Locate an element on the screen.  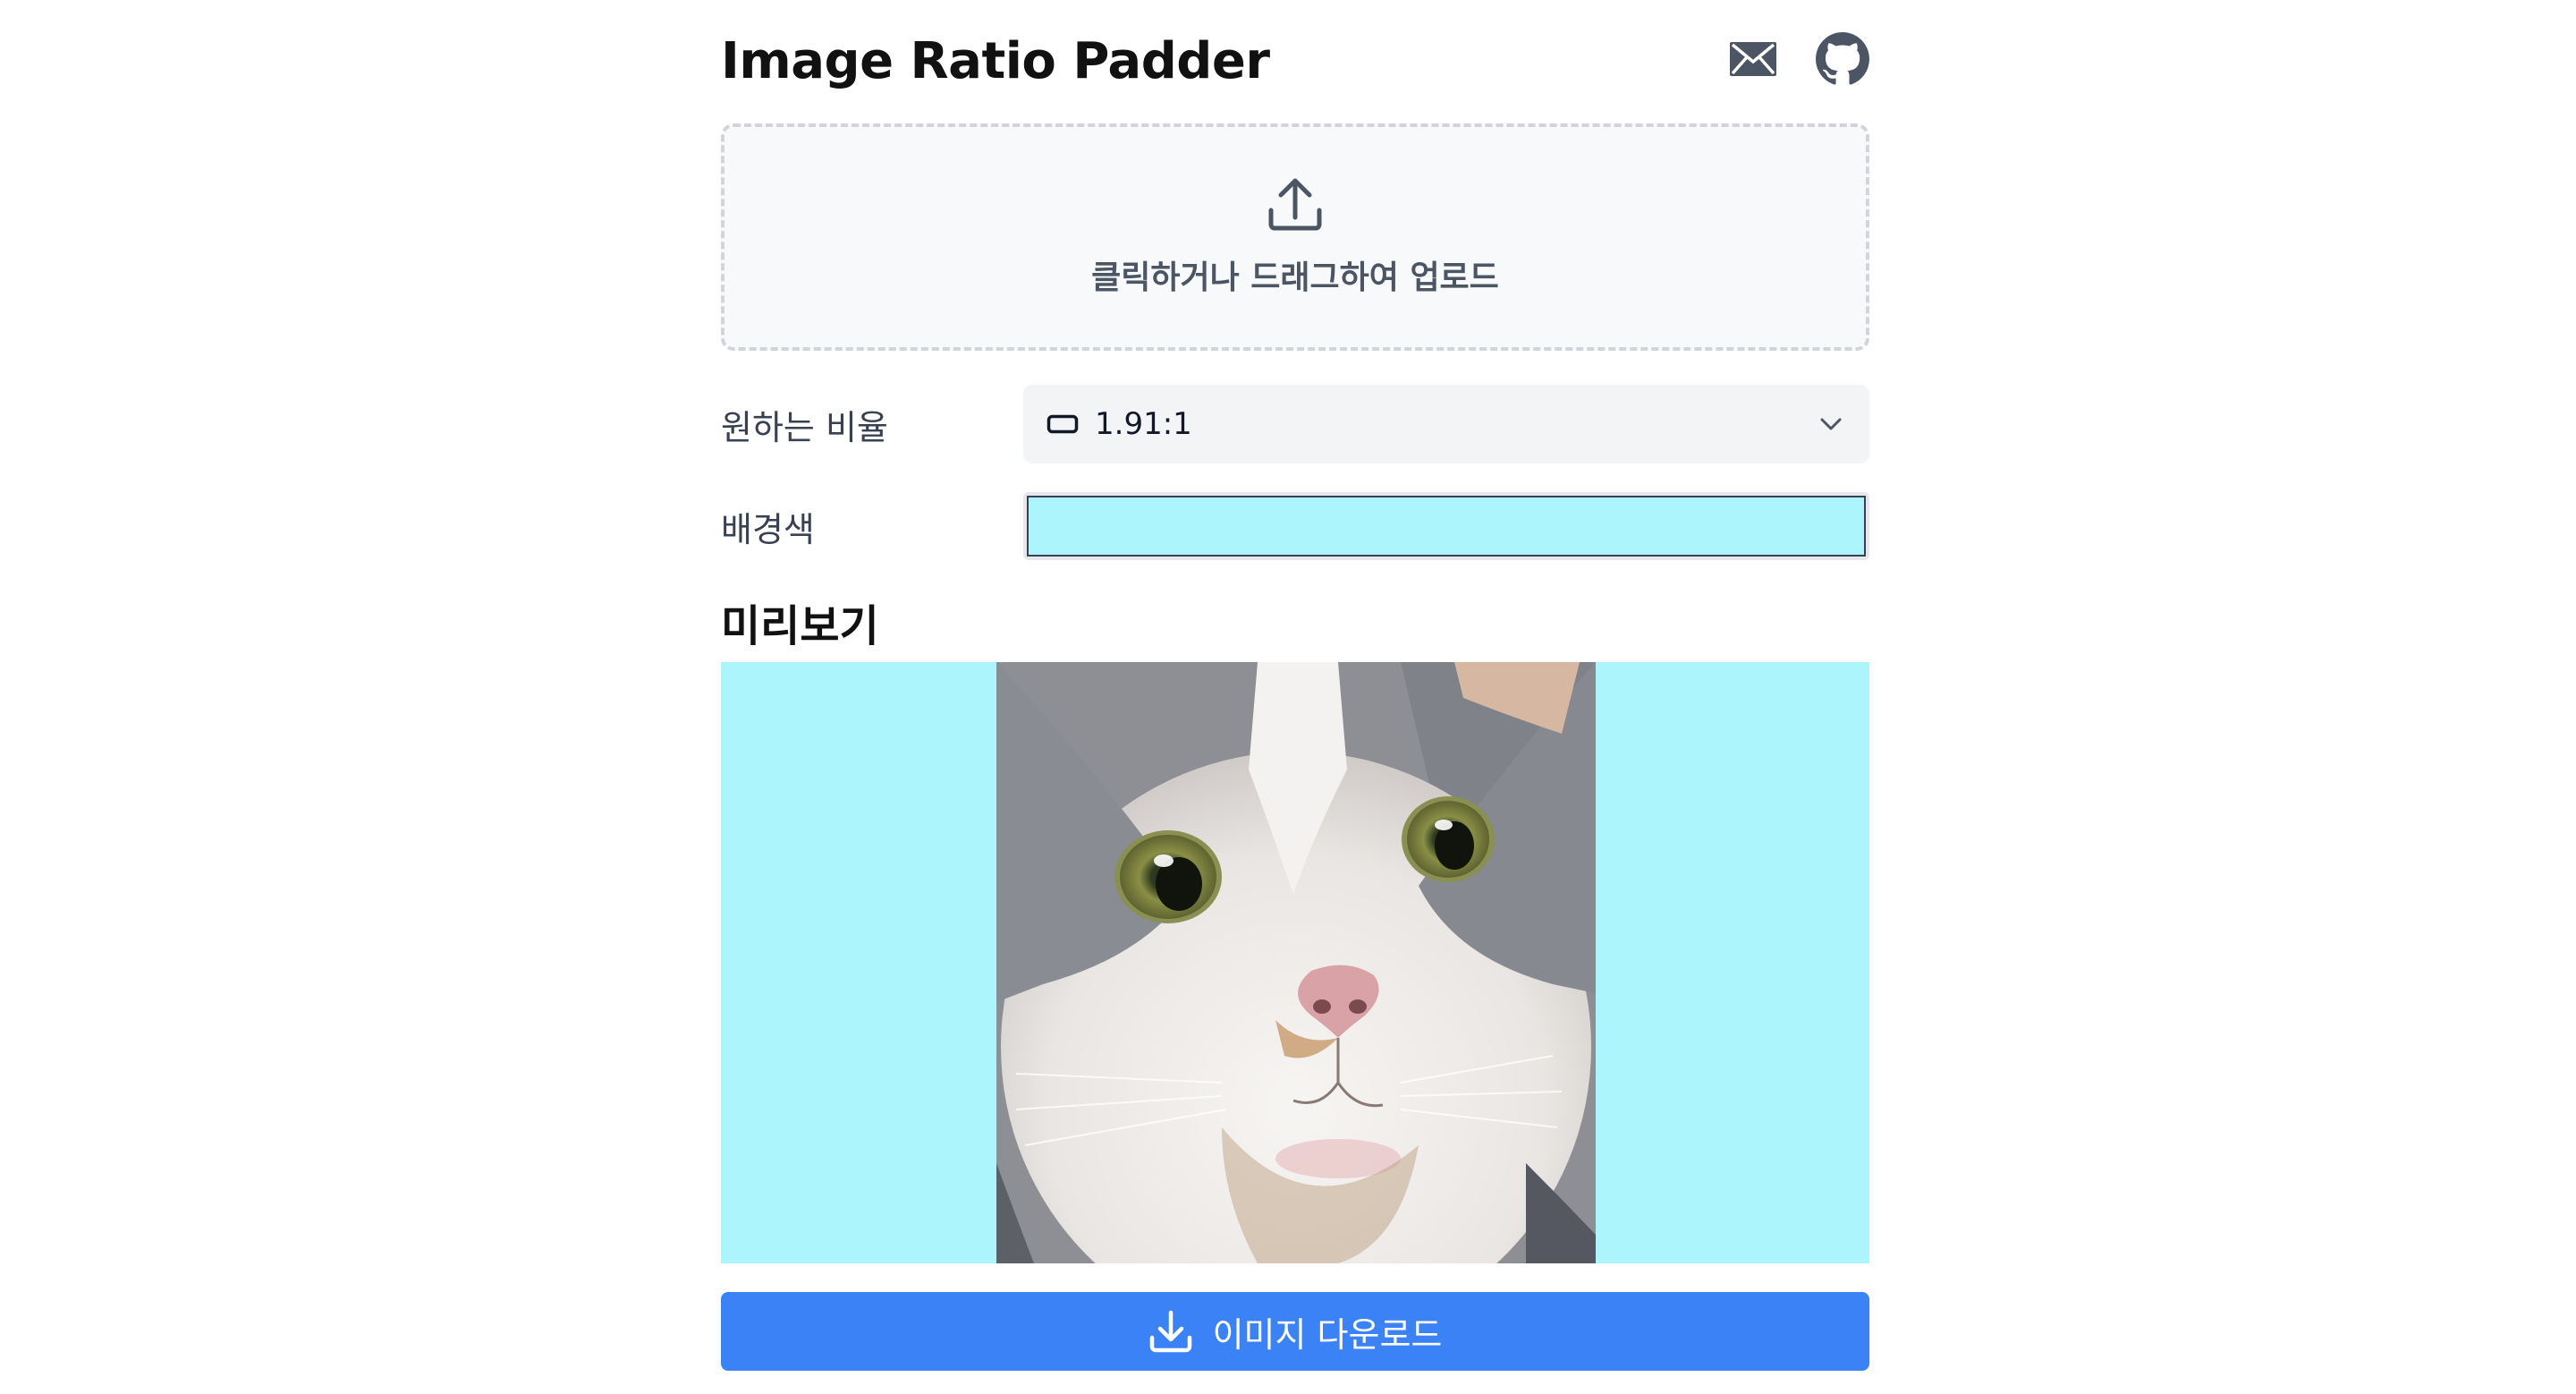
mail-icon is located at coordinates (1753, 59).